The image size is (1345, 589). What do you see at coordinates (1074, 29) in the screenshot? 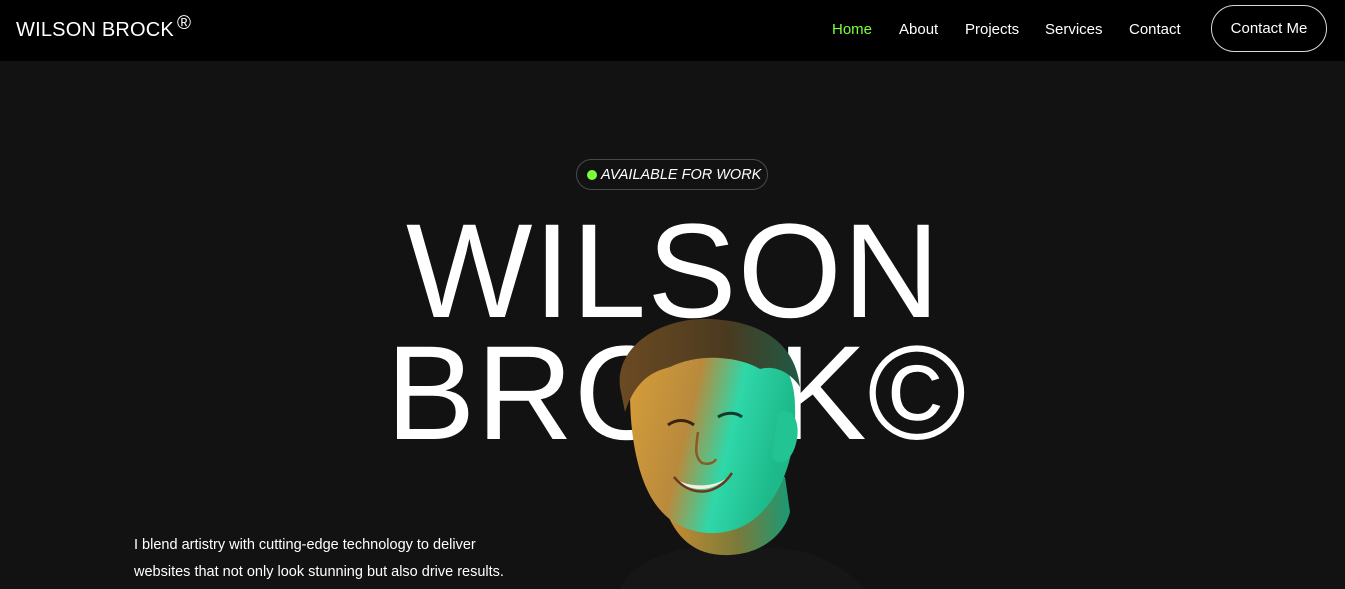
I see `nav-item-services: Services` at bounding box center [1074, 29].